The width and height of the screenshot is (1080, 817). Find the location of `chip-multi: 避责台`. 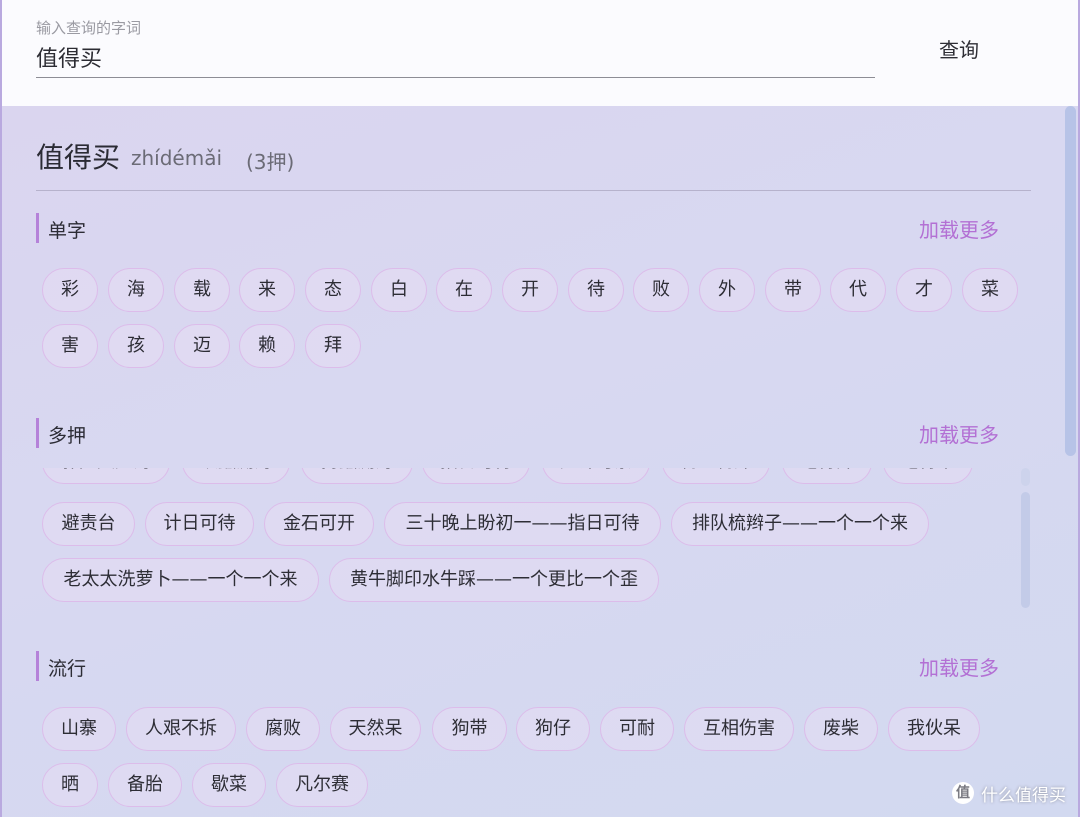

chip-multi: 避责台 is located at coordinates (88, 524).